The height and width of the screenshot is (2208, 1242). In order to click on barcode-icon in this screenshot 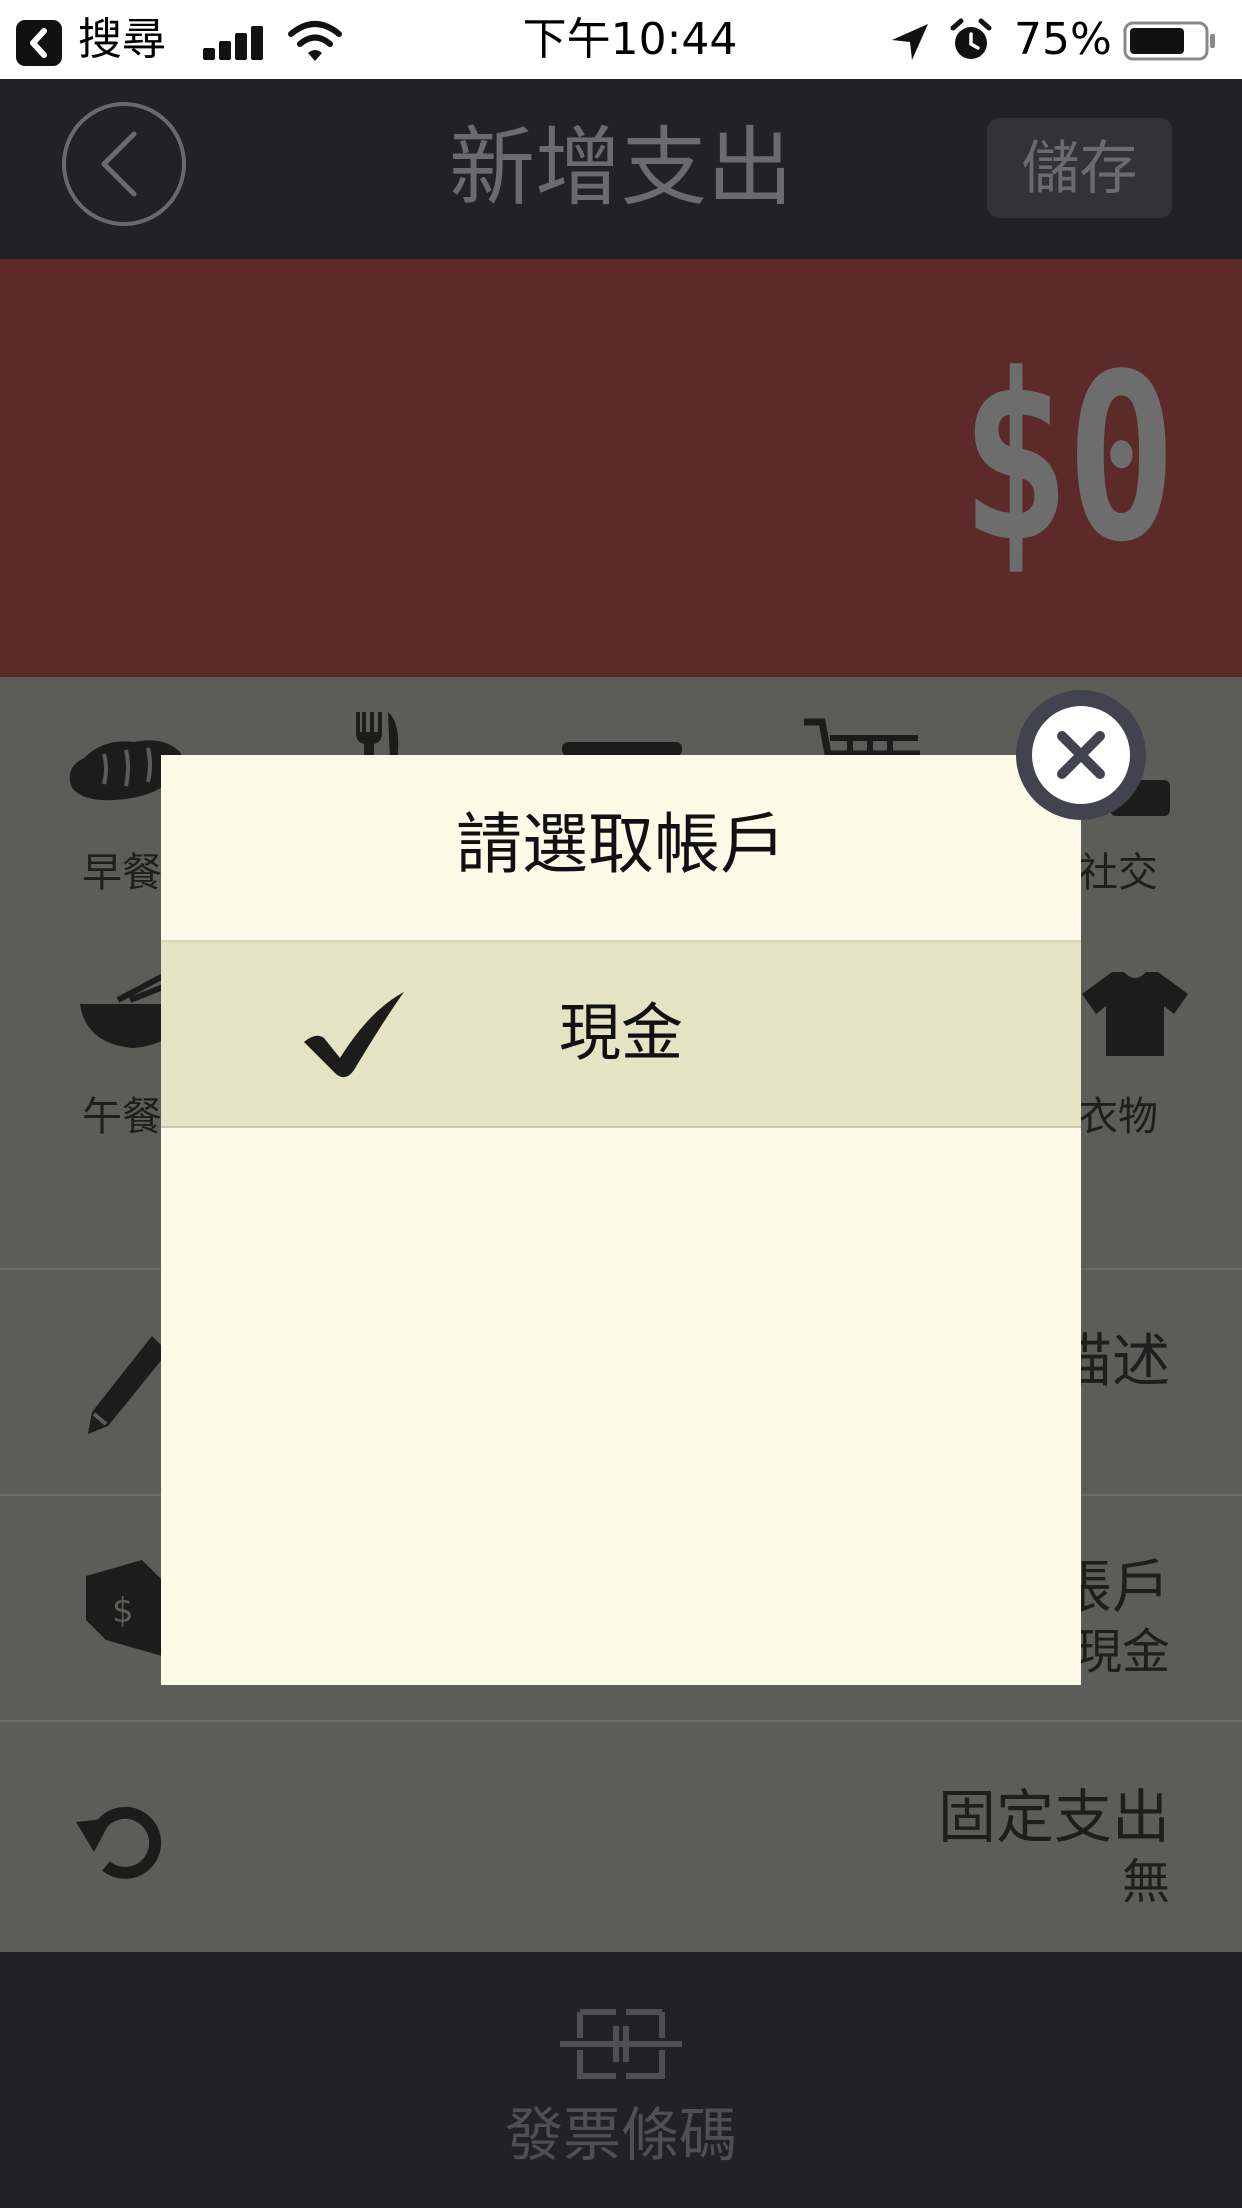, I will do `click(621, 2044)`.